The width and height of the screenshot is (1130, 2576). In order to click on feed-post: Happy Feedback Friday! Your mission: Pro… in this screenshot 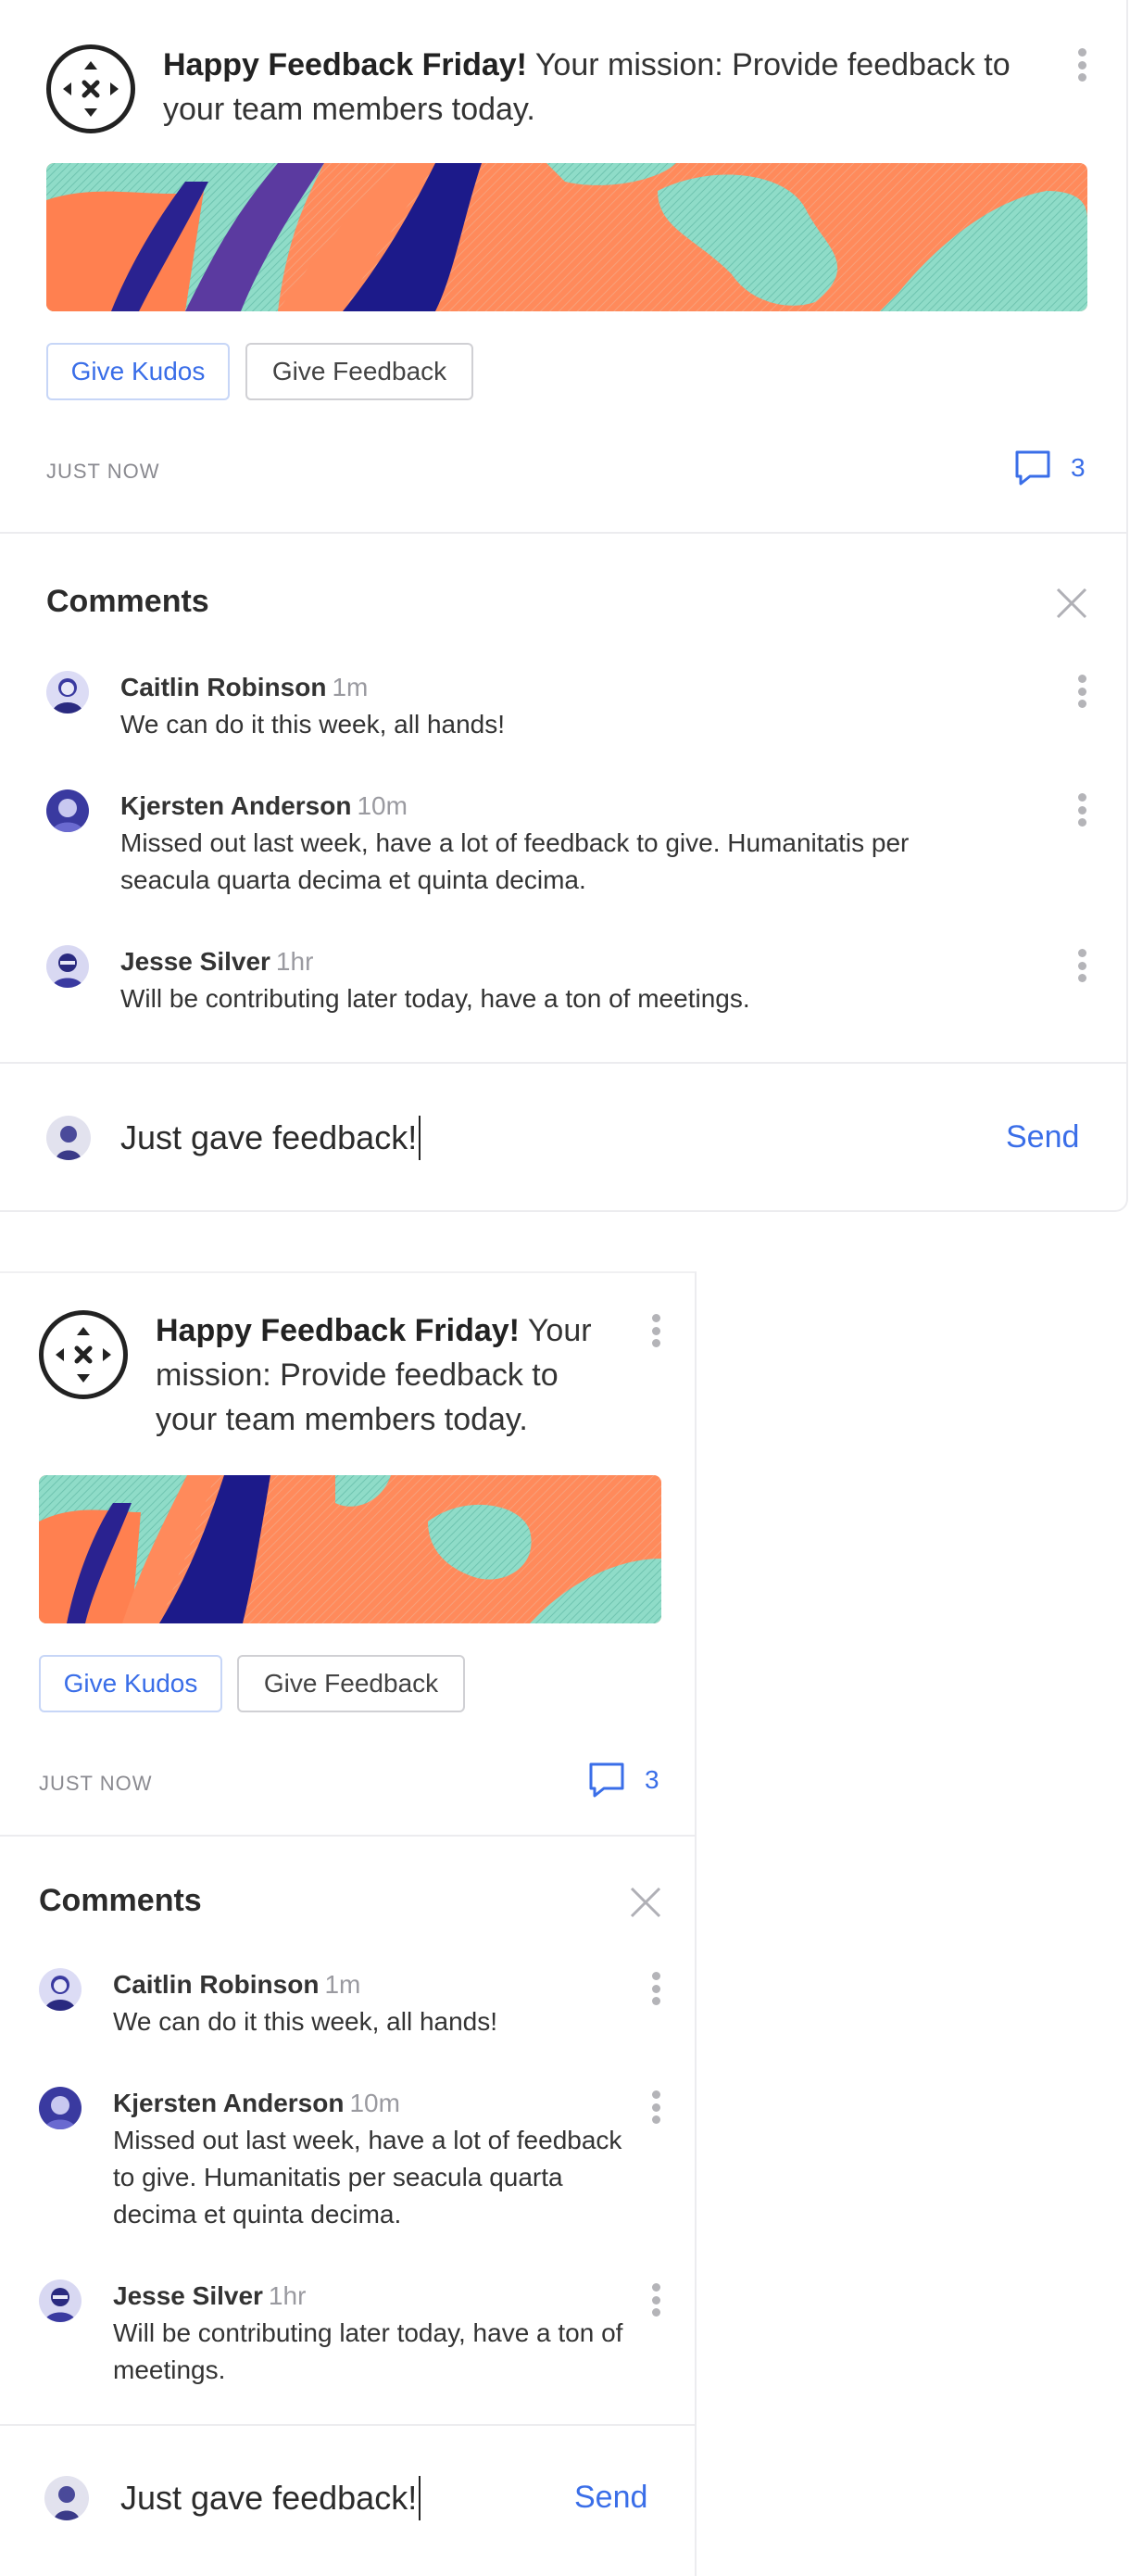, I will do `click(347, 1555)`.